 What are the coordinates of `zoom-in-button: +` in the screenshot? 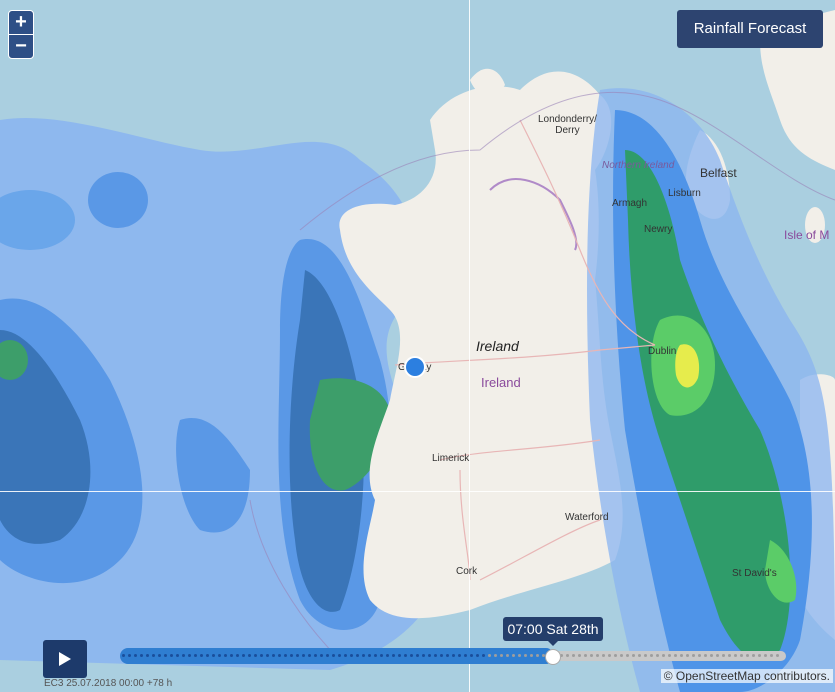 It's located at (21, 23).